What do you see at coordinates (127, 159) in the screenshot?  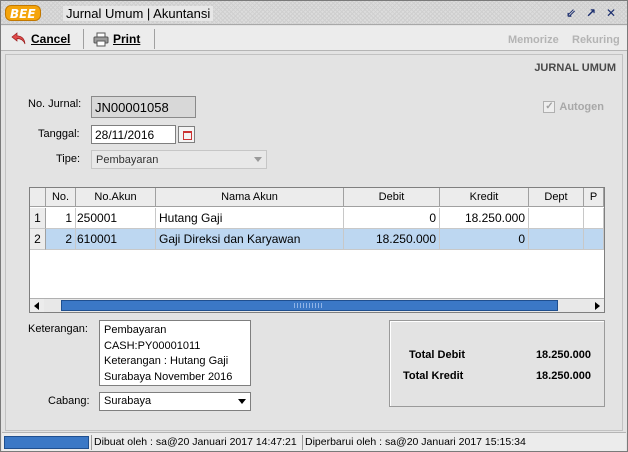 I see `tipe-value: Pembayaran` at bounding box center [127, 159].